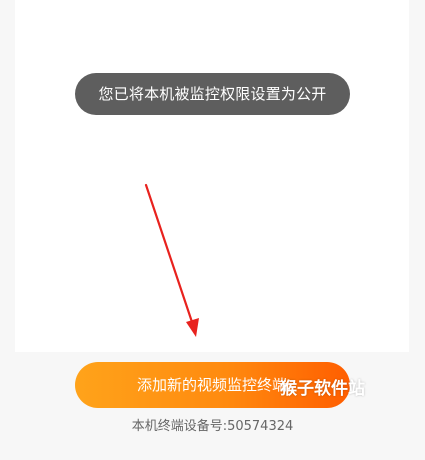 This screenshot has width=425, height=460. Describe the element at coordinates (212, 385) in the screenshot. I see `add-monitor-terminal-label: 添加新的视频监控终端` at that location.